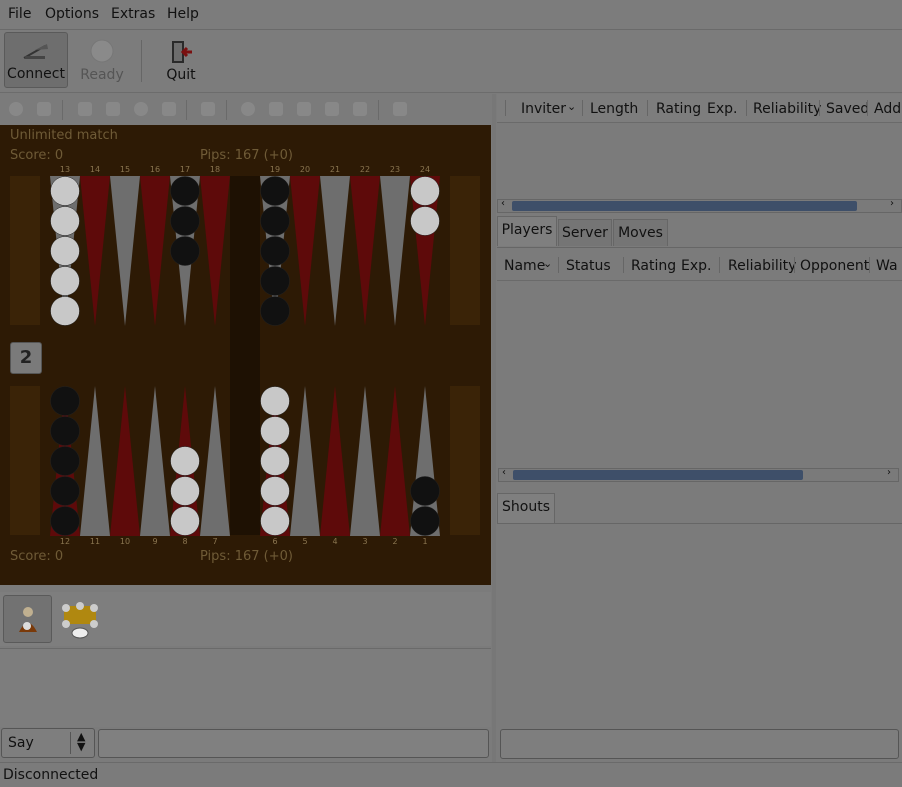 The height and width of the screenshot is (787, 902). I want to click on select-divider, so click(70, 743).